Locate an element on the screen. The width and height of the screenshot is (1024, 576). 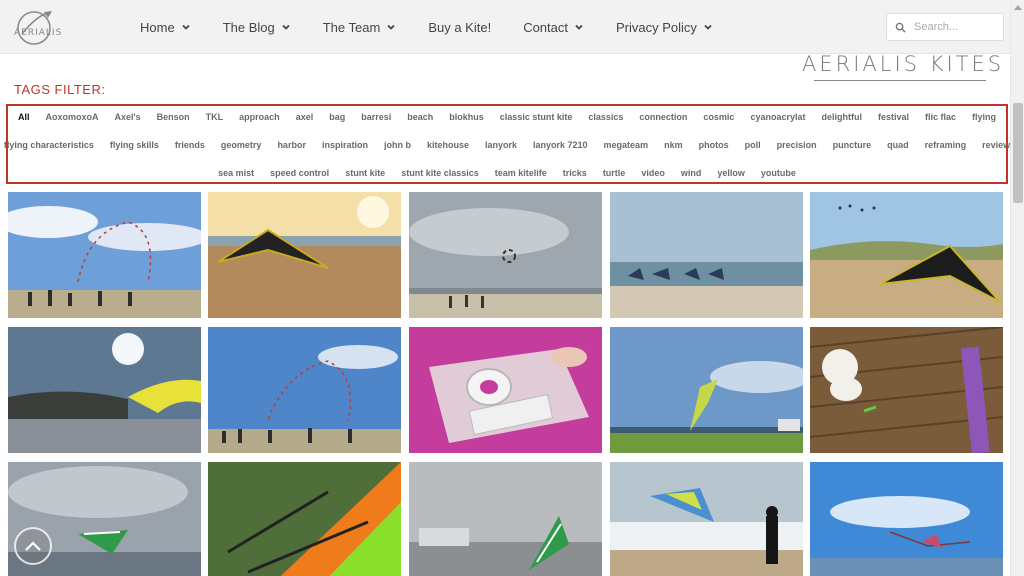
tag: video is located at coordinates (653, 173).